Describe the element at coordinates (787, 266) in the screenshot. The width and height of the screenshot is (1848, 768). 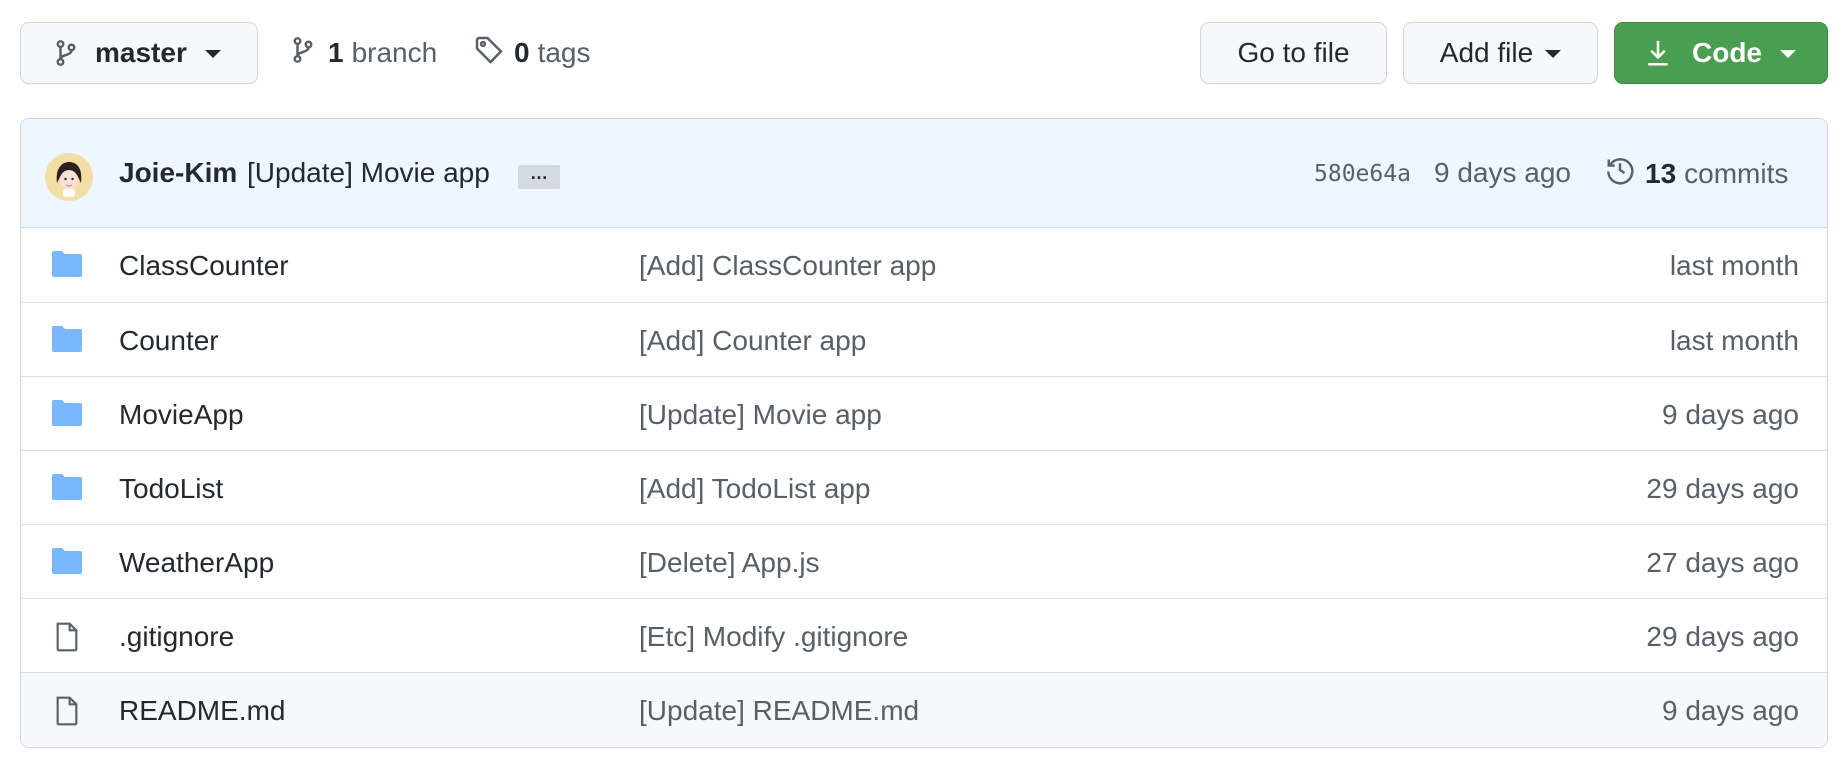
I see `file-commit-message-link: [Add] ClassCounter app` at that location.